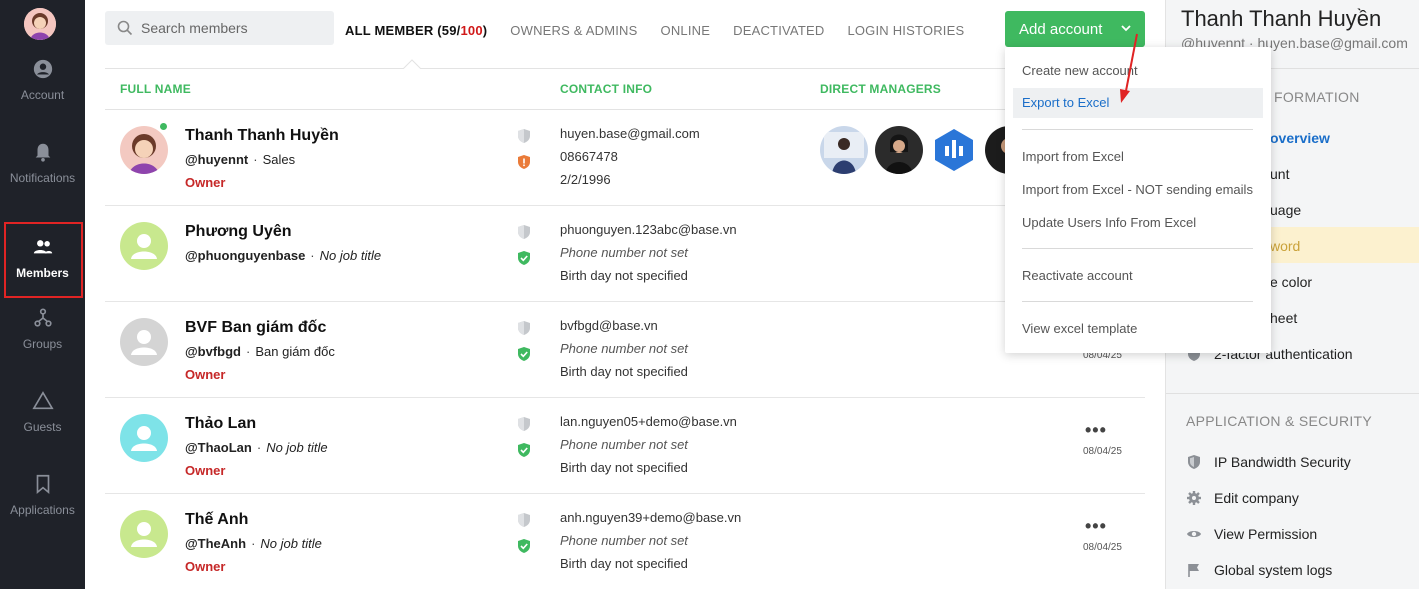  Describe the element at coordinates (42, 69) in the screenshot. I see `account-circle-icon` at that location.